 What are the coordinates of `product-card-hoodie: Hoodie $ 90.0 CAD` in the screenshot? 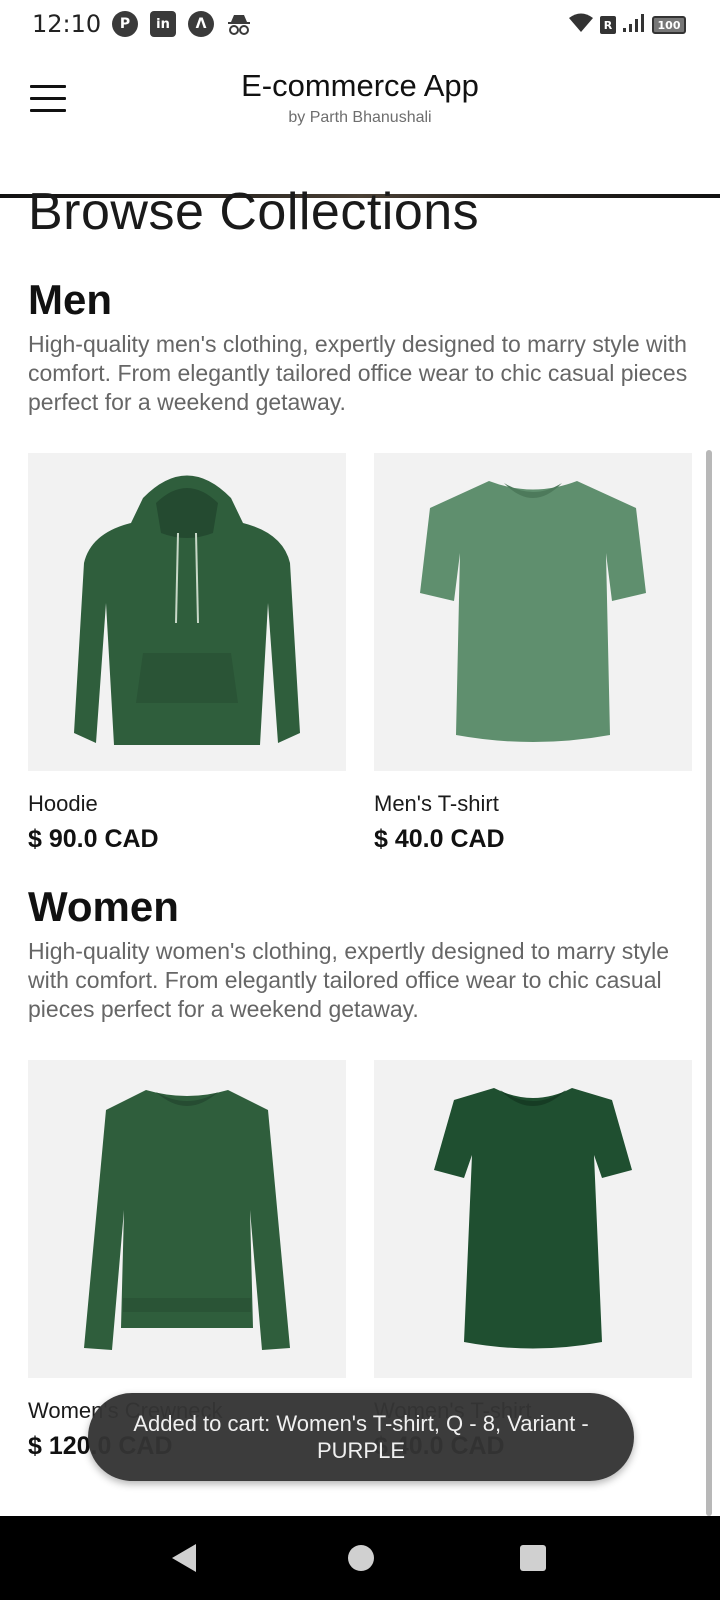 It's located at (187, 653).